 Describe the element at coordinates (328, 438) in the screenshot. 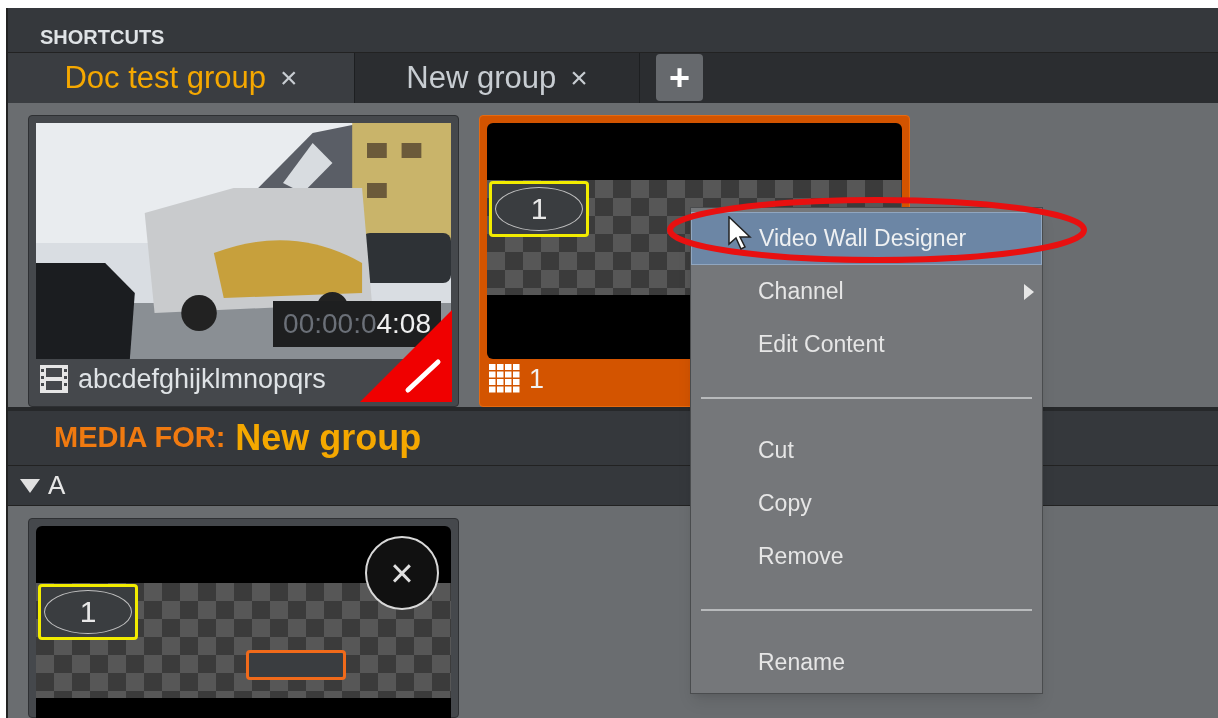

I see `media-header-group: New group` at that location.